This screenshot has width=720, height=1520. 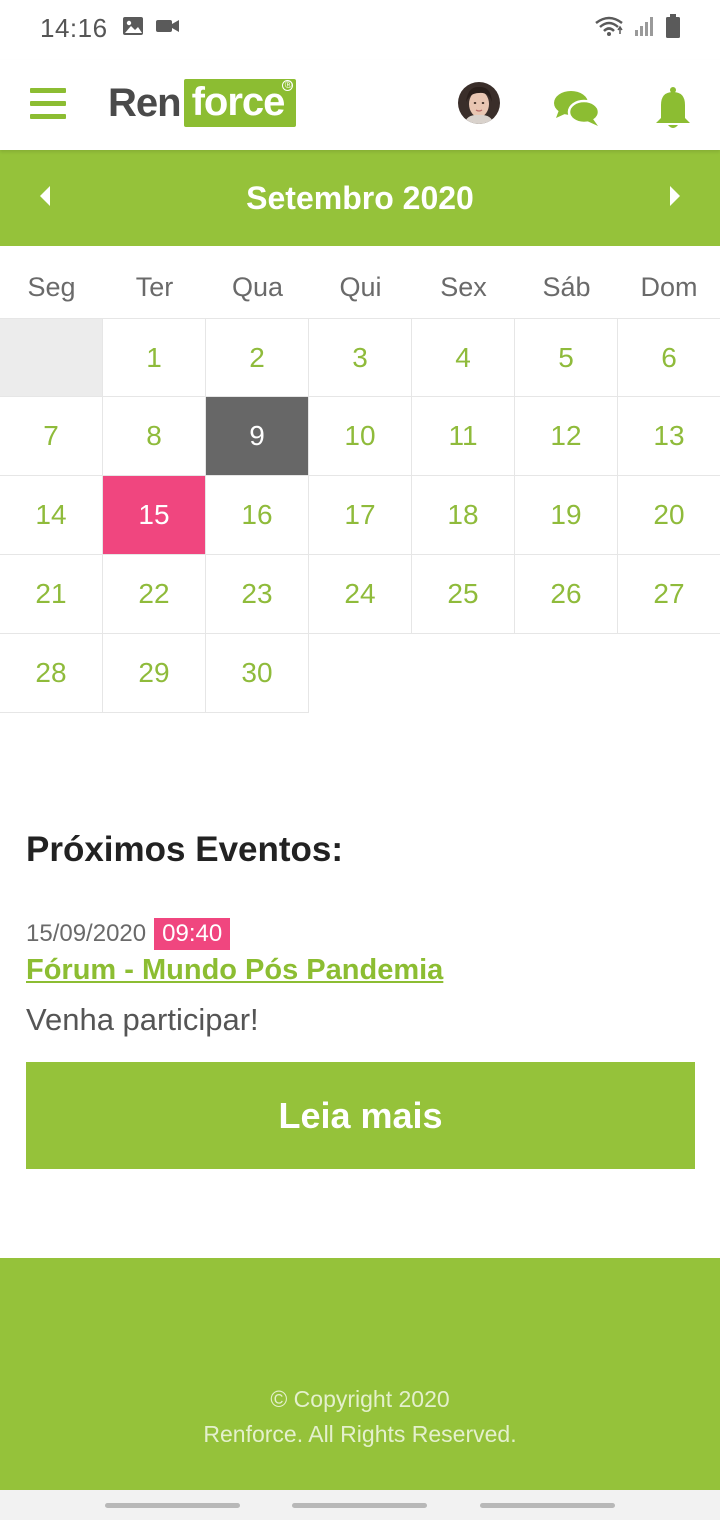 I want to click on renforce-logo: Ren force ®, so click(x=202, y=103).